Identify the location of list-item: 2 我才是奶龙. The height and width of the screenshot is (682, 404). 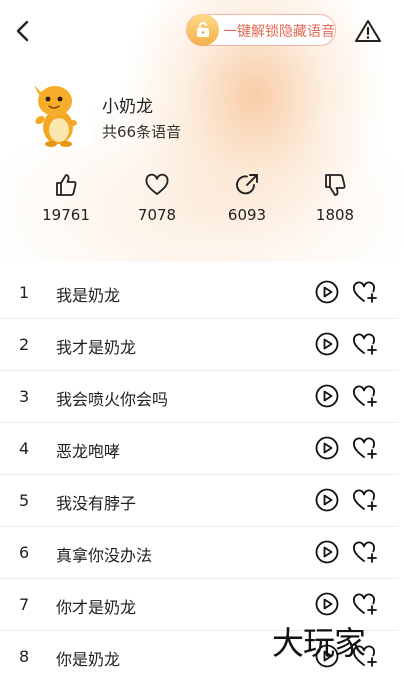
(199, 345).